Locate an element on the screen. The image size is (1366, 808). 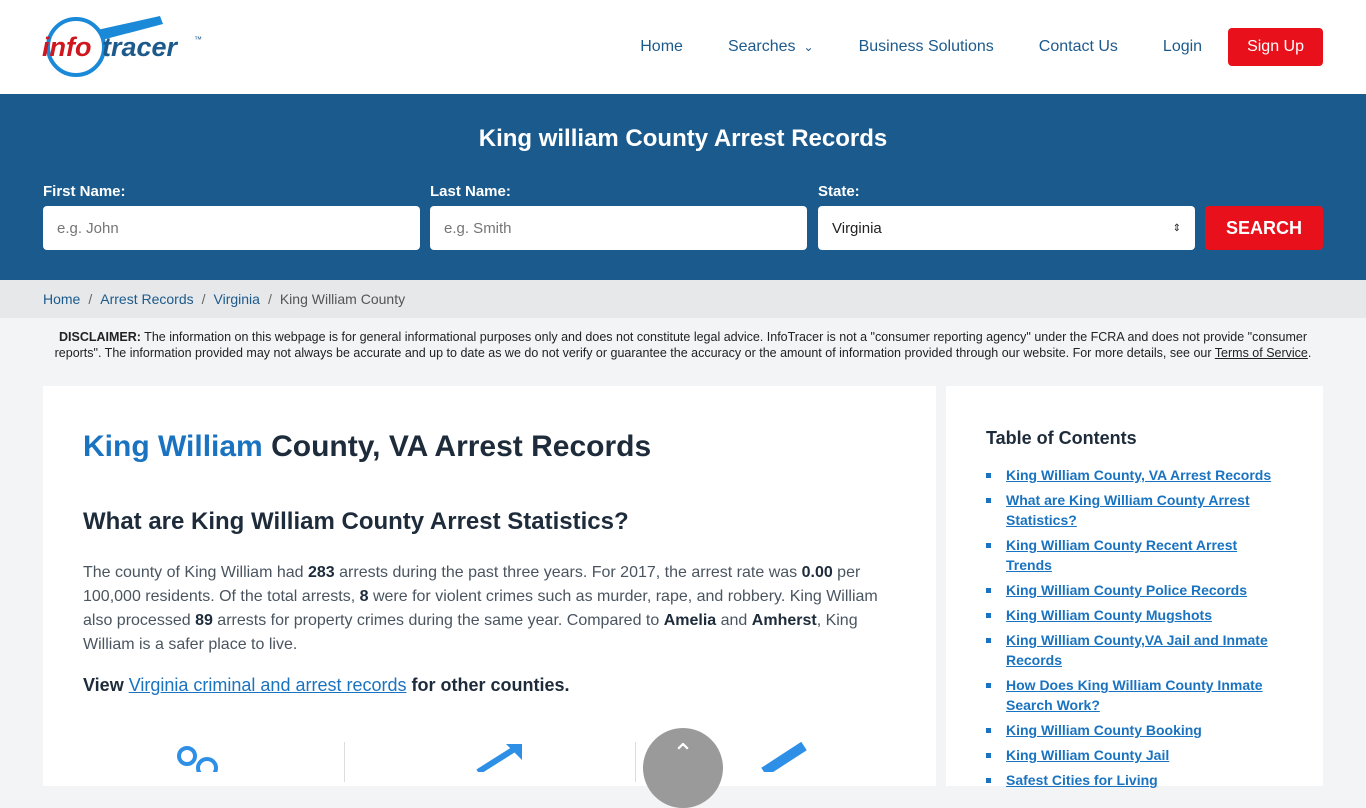
toc-link: King William County Police Records is located at coordinates (1126, 590).